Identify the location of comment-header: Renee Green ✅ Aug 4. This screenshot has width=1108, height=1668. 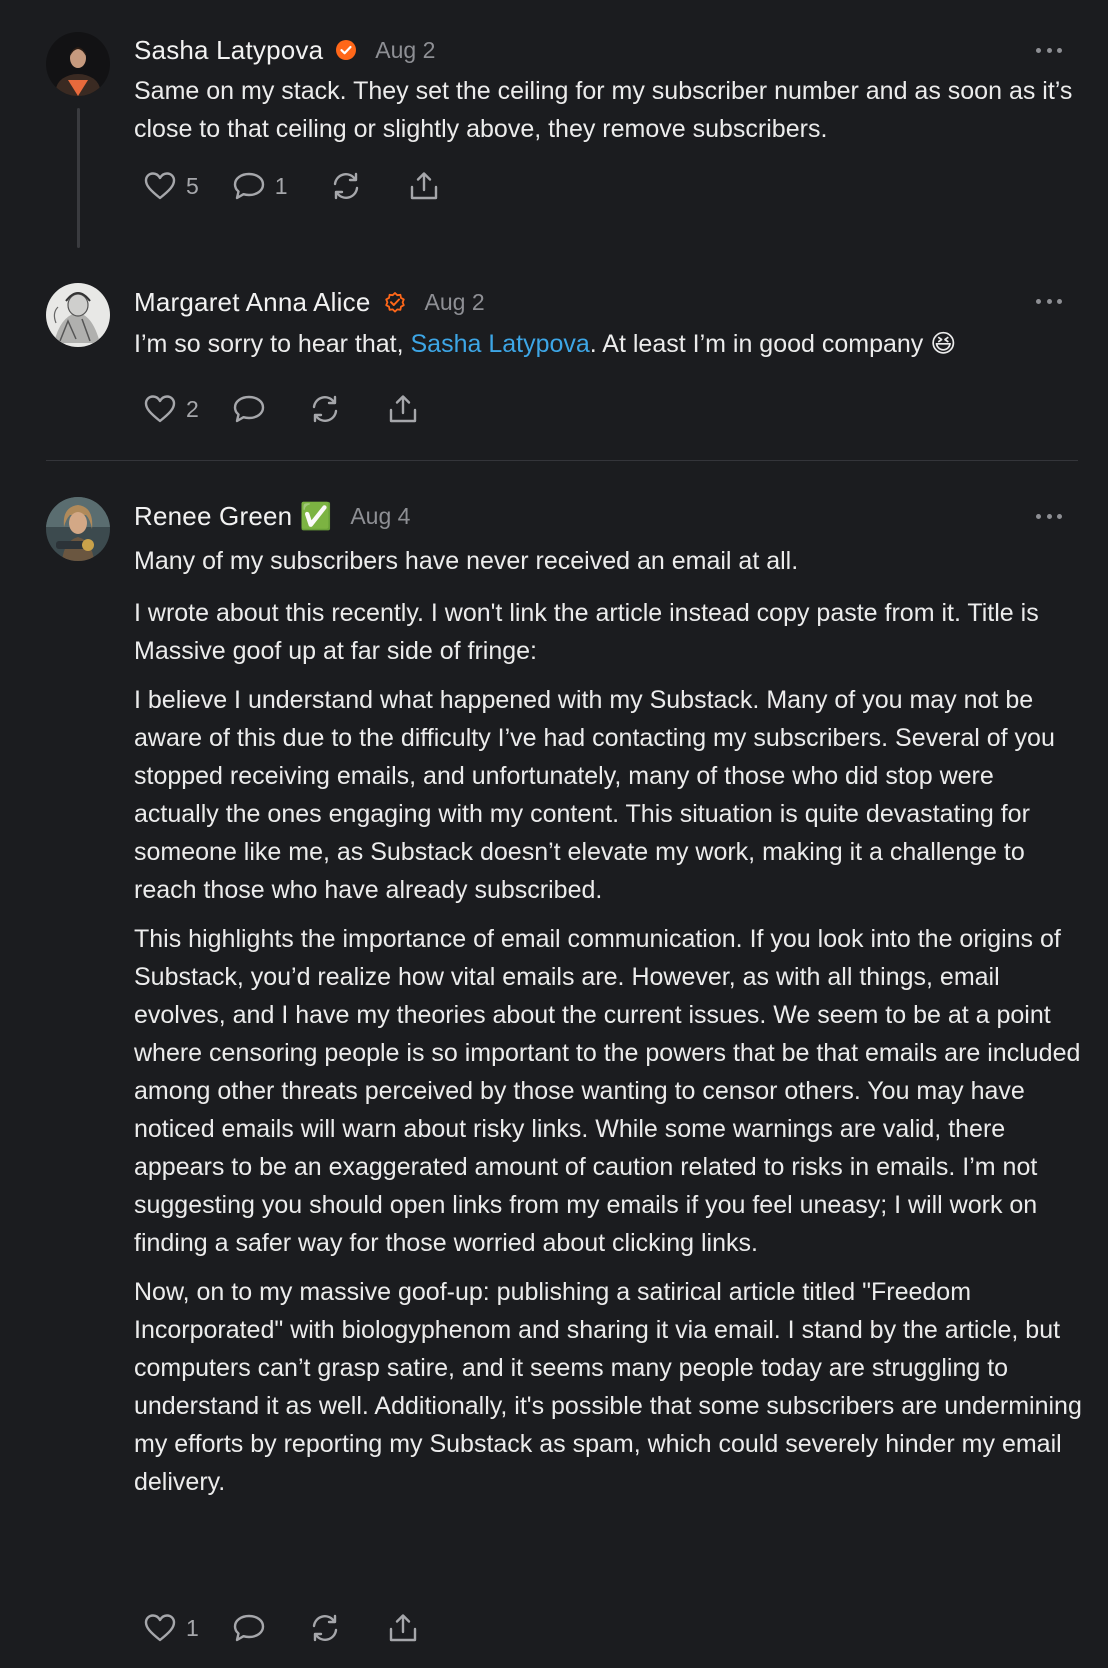
(272, 516).